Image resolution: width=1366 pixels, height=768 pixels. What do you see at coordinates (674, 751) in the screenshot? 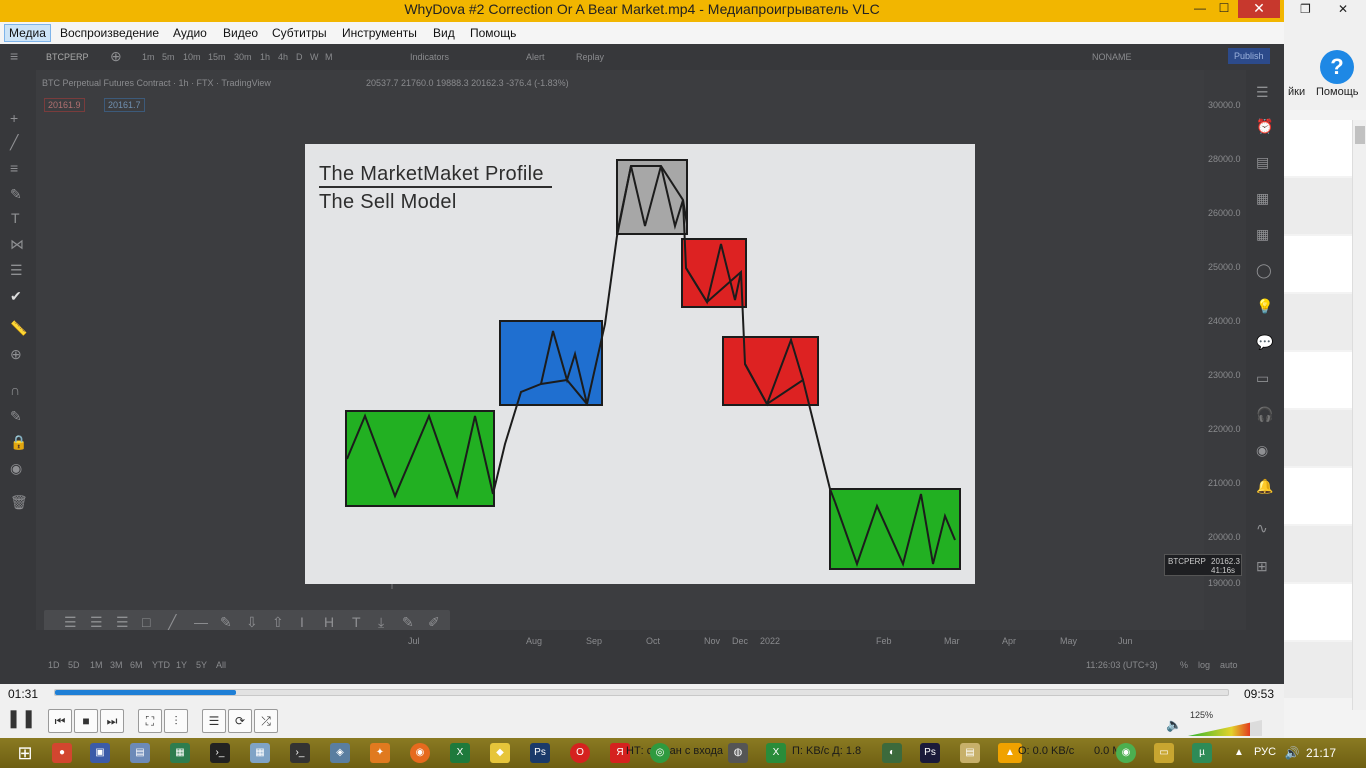
I see `taskbar-status-text: НТ: создан с входа` at bounding box center [674, 751].